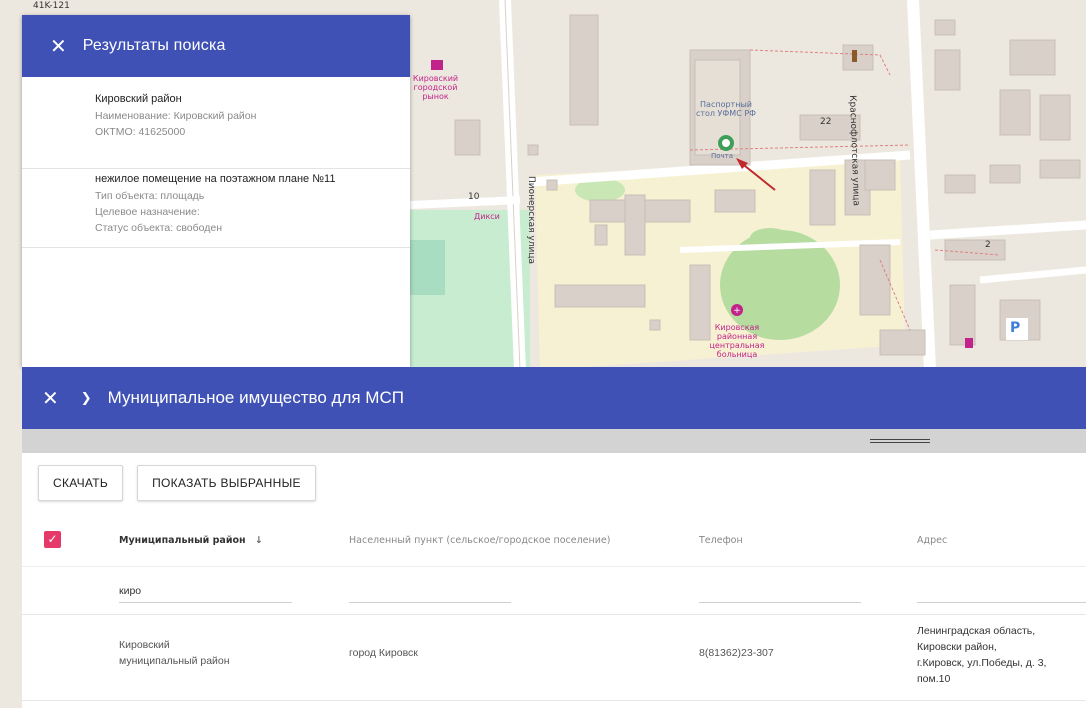 The height and width of the screenshot is (708, 1086). I want to click on result-detail: Статус объекта: свободен, so click(159, 228).